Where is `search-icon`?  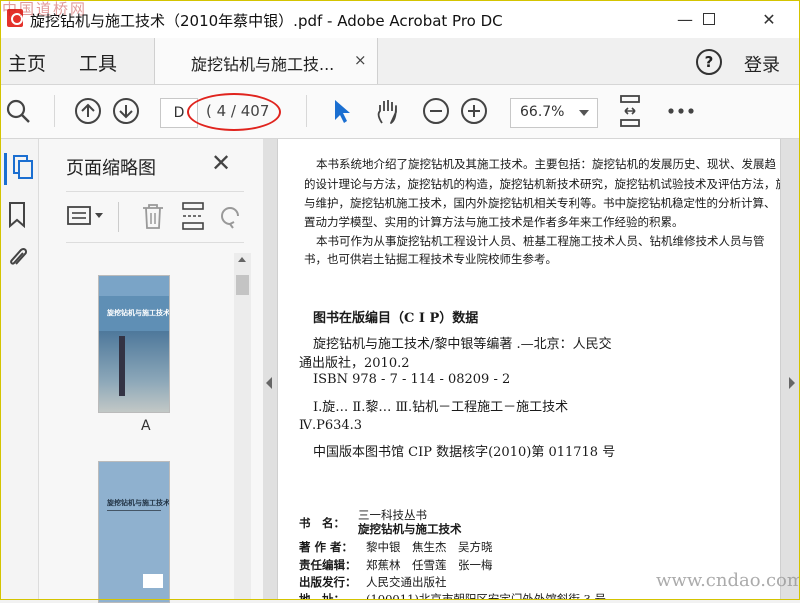 search-icon is located at coordinates (18, 111).